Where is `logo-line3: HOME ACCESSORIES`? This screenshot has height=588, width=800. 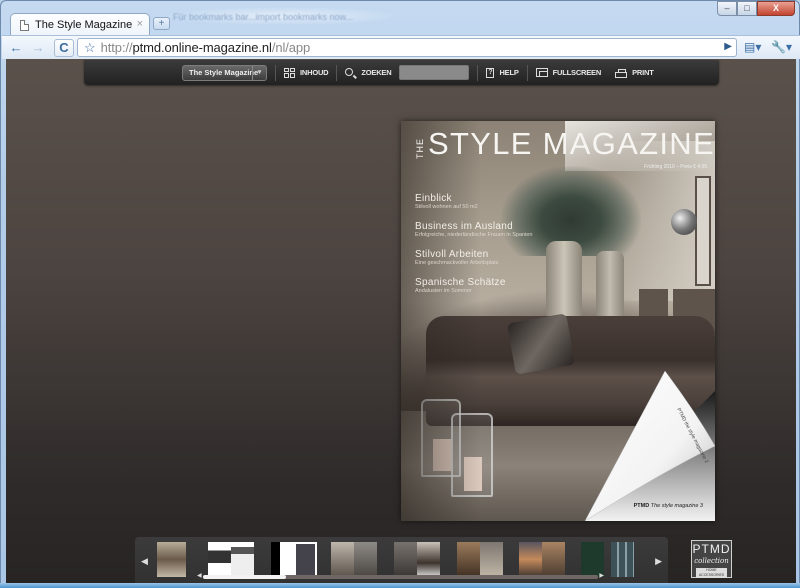
logo-line3: HOME ACCESSORIES is located at coordinates (711, 573).